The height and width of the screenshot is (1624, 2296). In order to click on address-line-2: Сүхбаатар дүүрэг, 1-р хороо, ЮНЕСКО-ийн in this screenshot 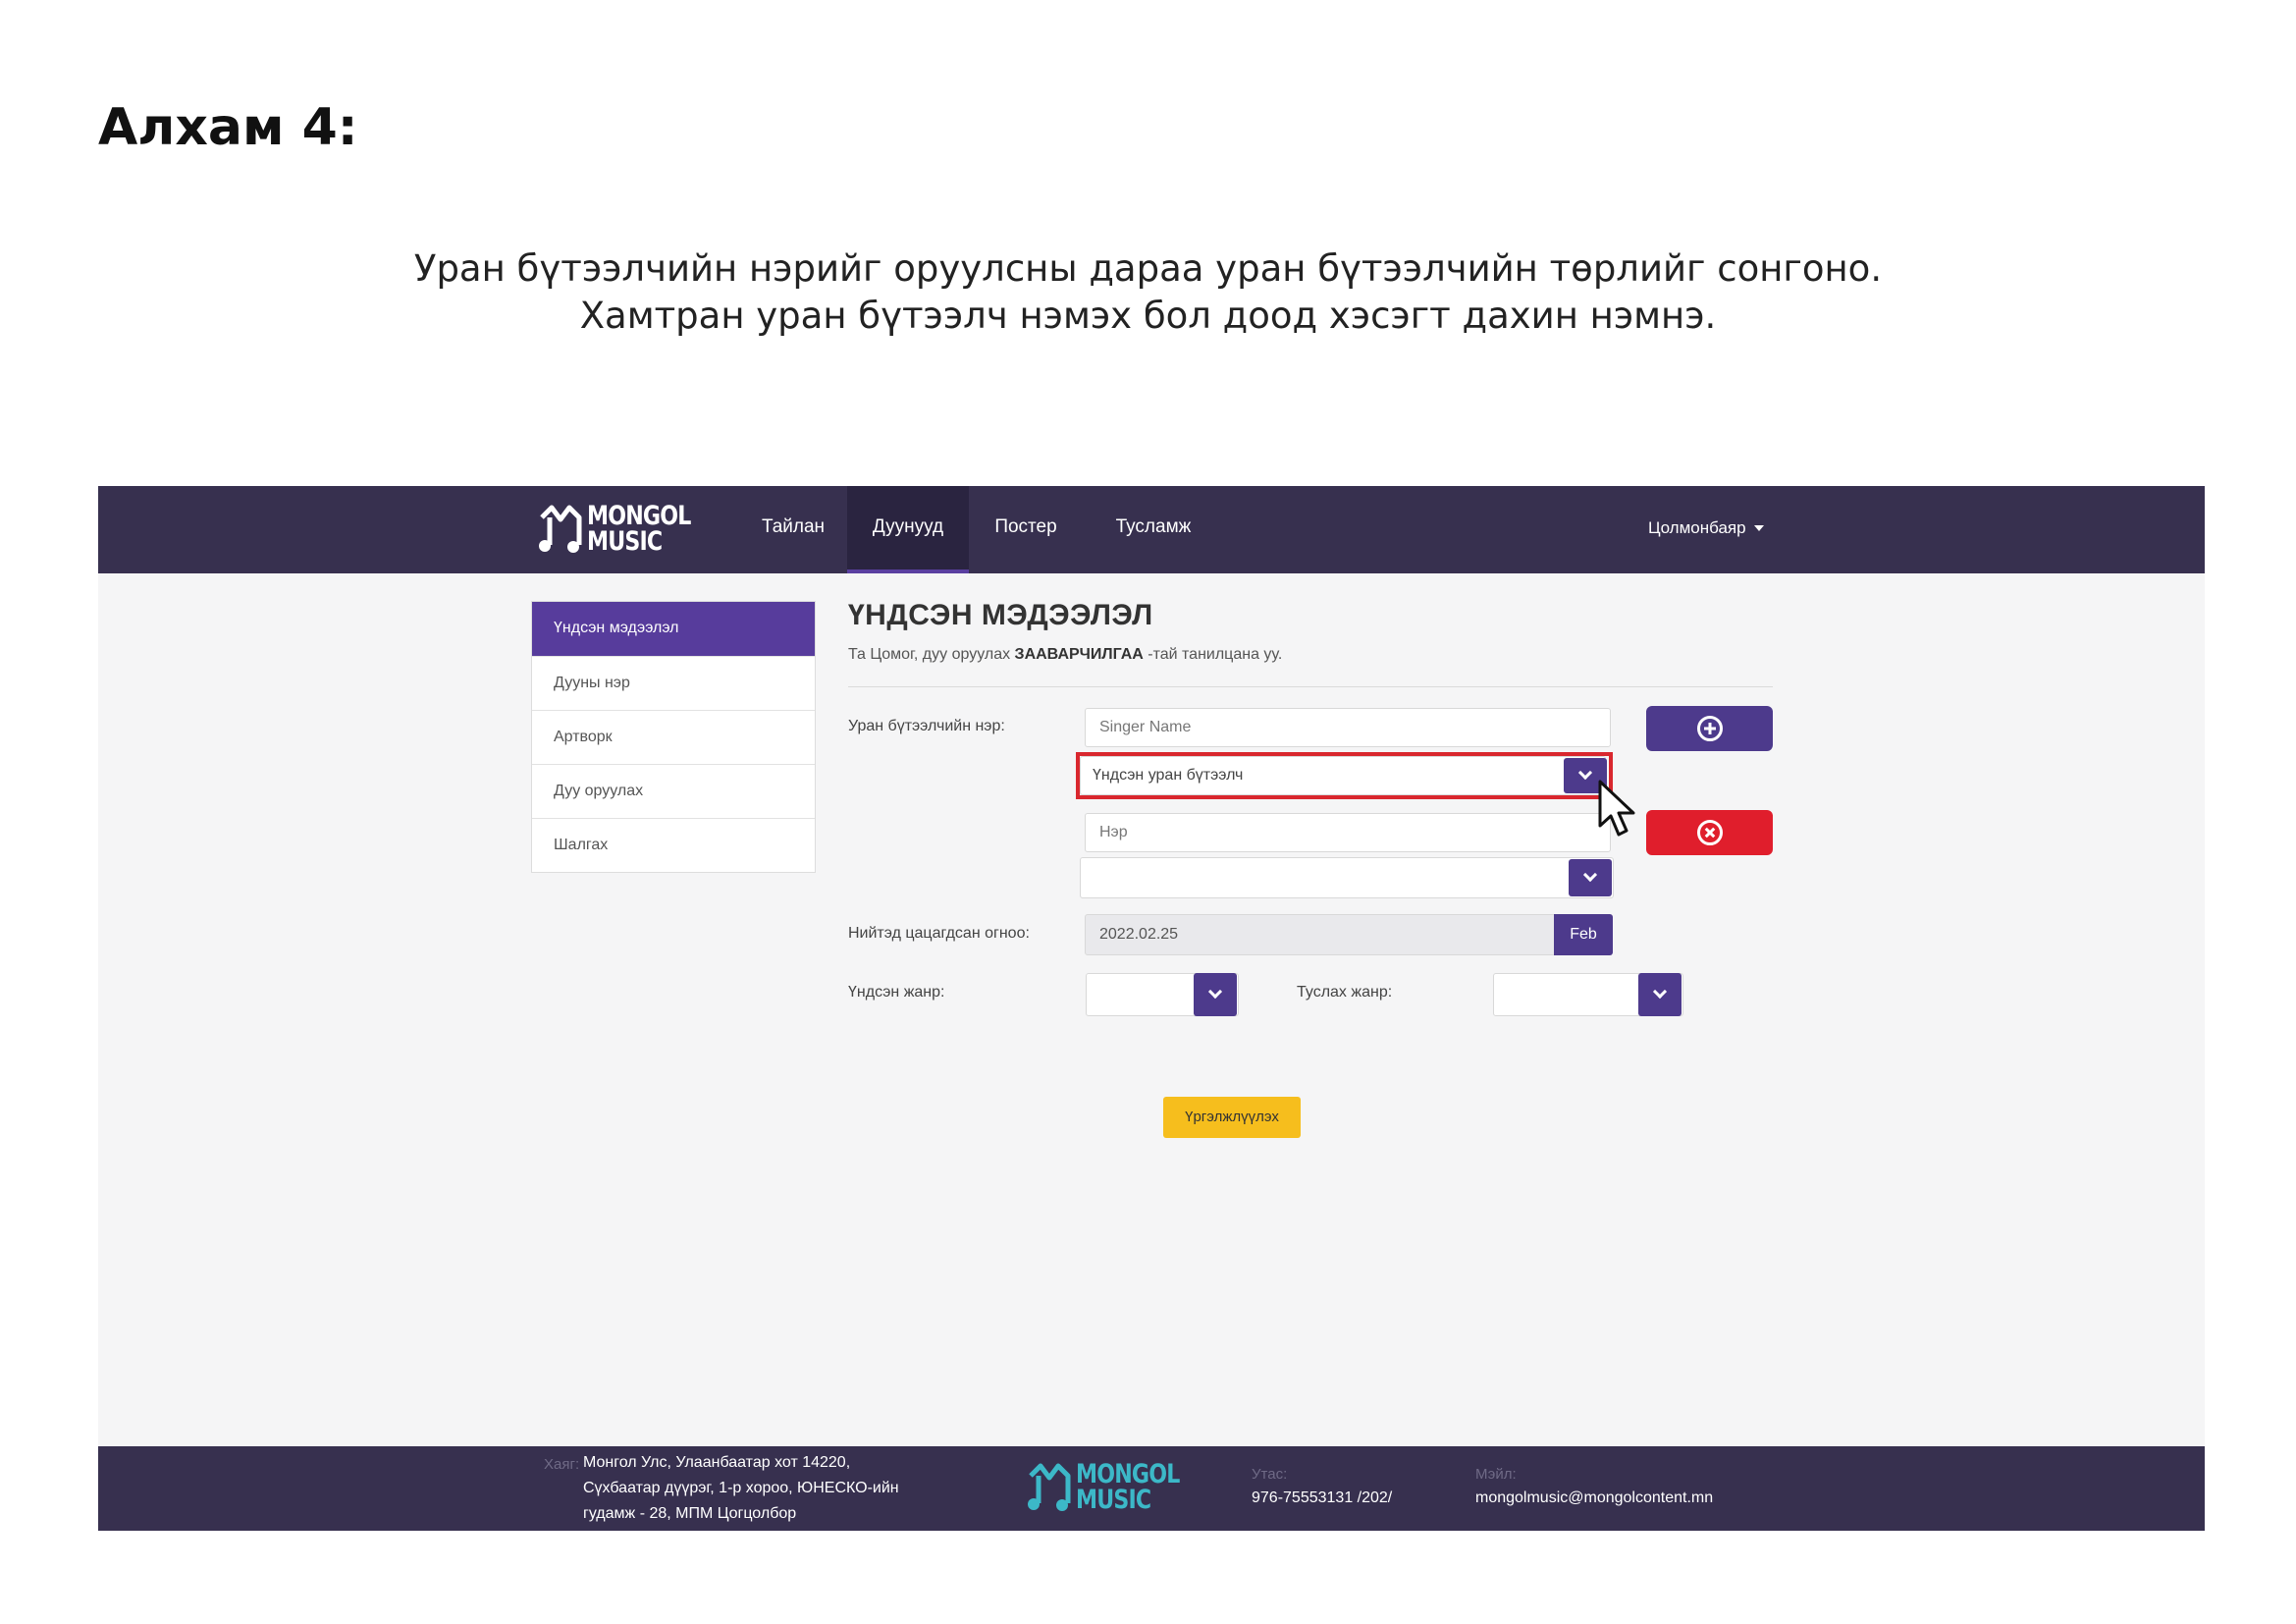, I will do `click(741, 1488)`.